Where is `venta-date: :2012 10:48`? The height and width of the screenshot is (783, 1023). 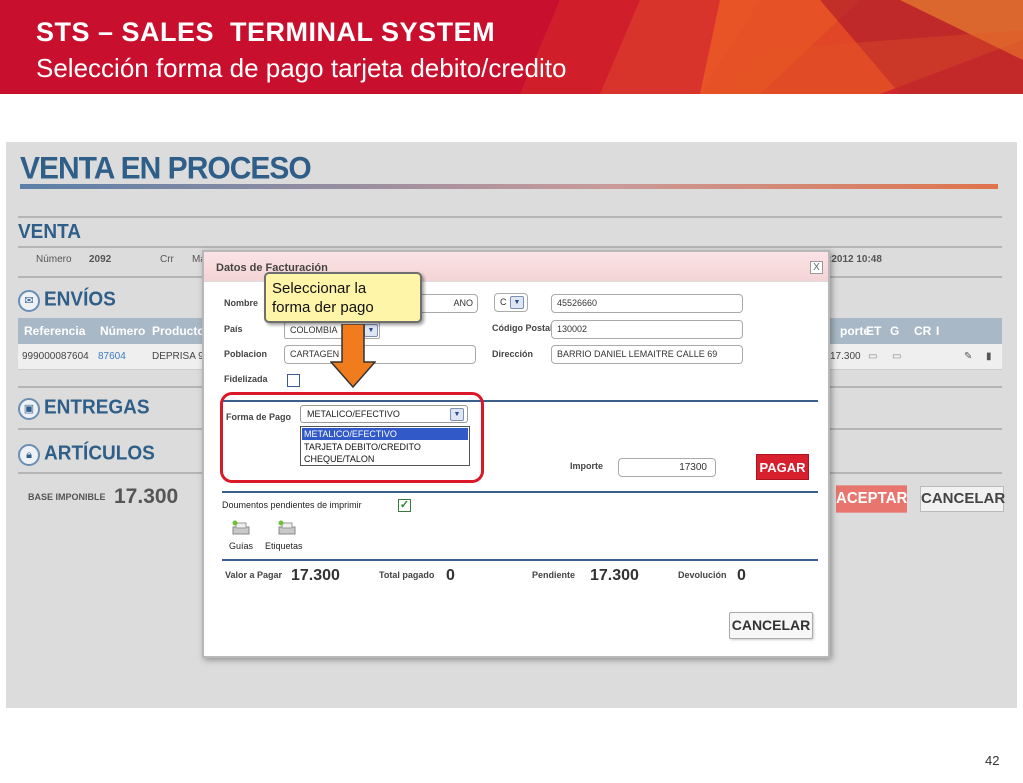
venta-date: :2012 10:48 is located at coordinates (855, 259).